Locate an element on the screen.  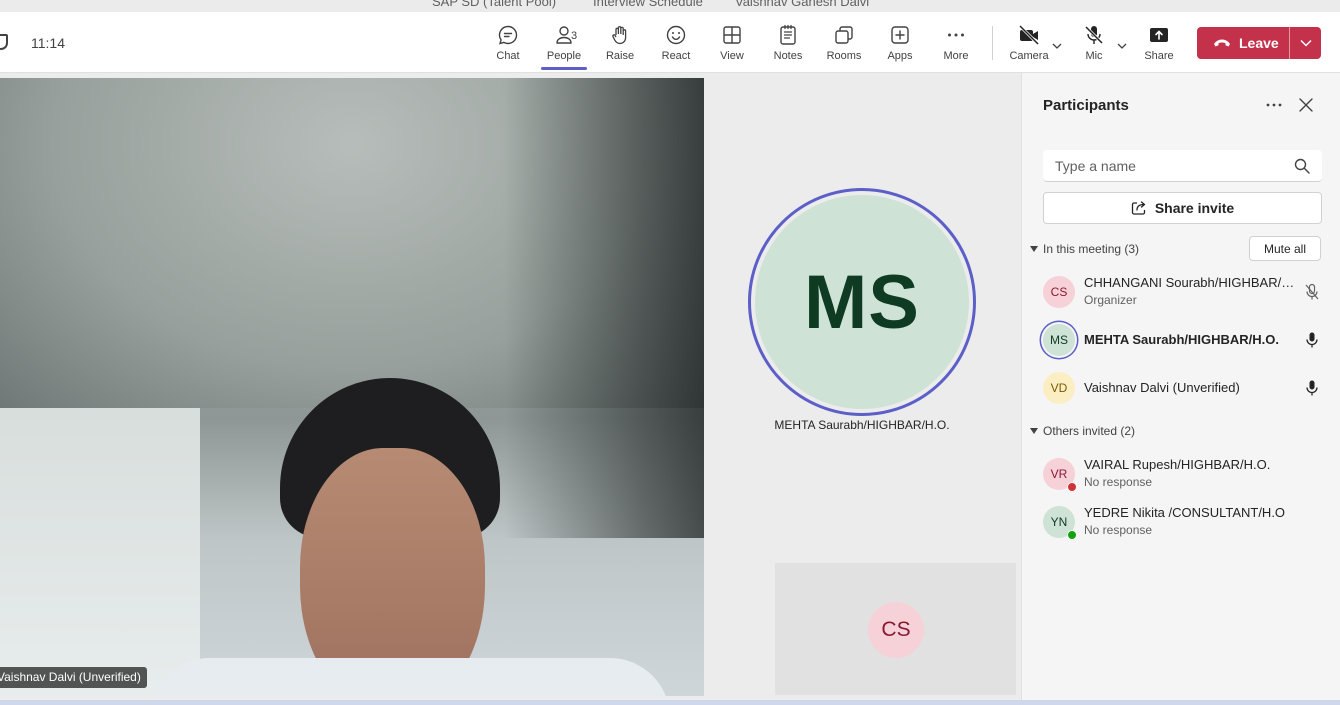
camera-label: Camera is located at coordinates (1029, 56).